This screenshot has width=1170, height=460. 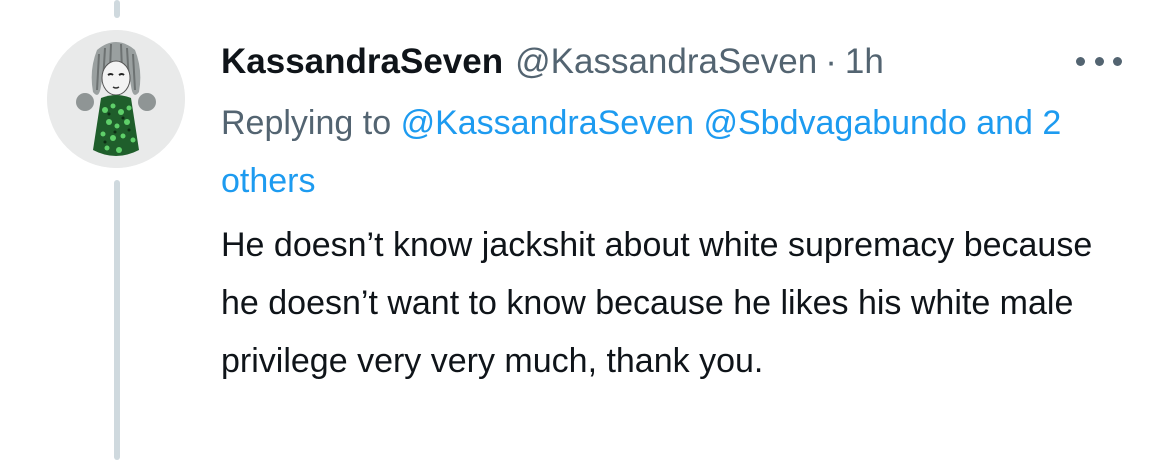 I want to click on more-horizontal-icon, so click(x=1099, y=61).